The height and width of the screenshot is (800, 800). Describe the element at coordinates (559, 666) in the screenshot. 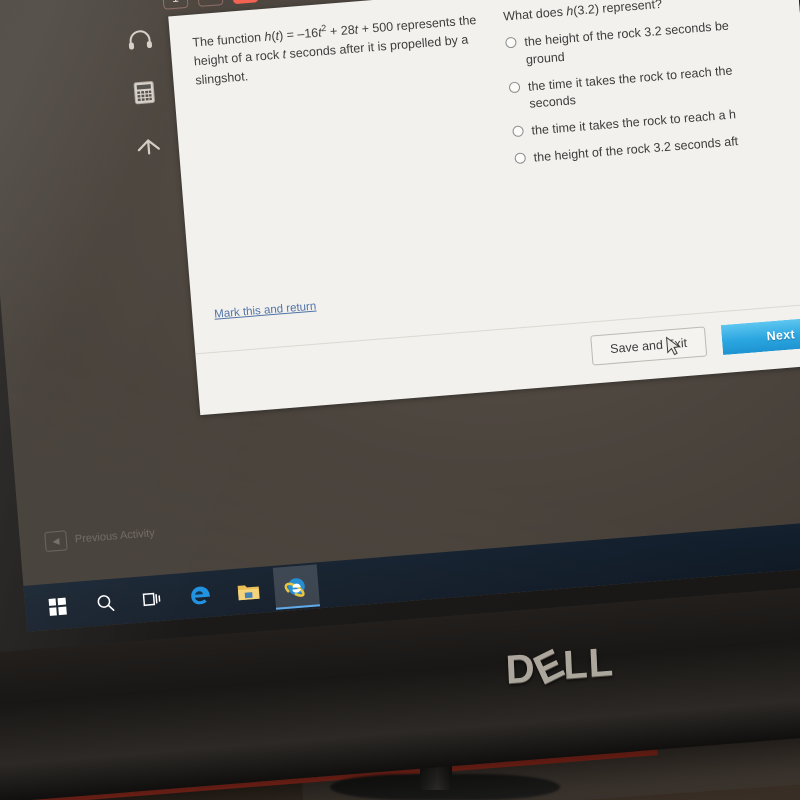

I see `dell-brand-logo: DELL` at that location.